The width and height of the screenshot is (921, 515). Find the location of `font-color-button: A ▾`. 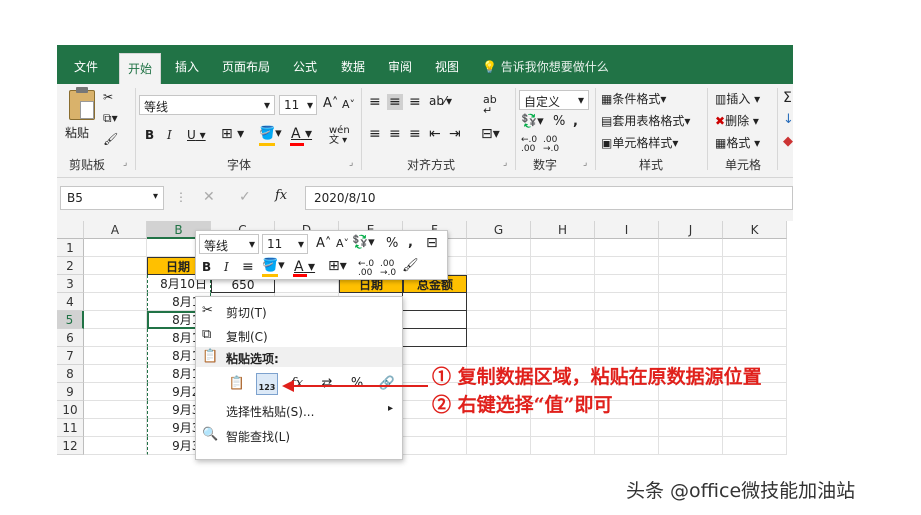

font-color-button: A ▾ is located at coordinates (301, 134).